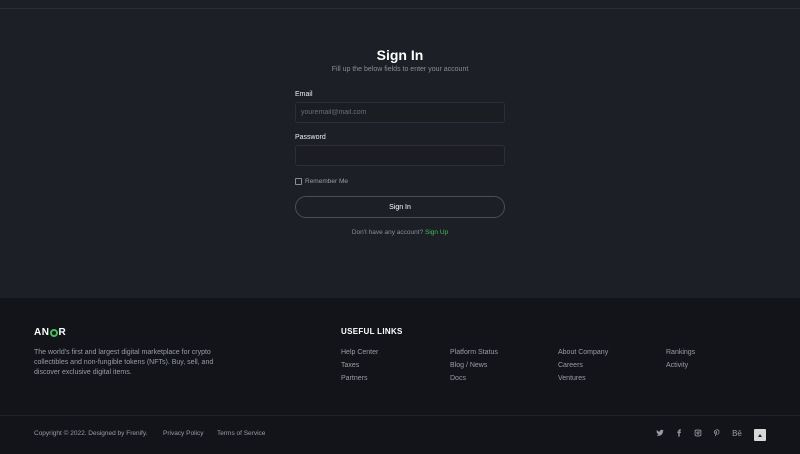 The width and height of the screenshot is (800, 454). Describe the element at coordinates (680, 352) in the screenshot. I see `footer-link-rankings: Rankings` at that location.